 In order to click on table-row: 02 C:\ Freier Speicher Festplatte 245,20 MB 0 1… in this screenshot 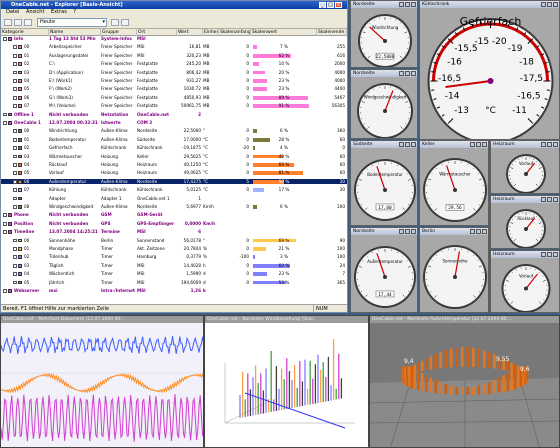, I will do `click(174, 64)`.